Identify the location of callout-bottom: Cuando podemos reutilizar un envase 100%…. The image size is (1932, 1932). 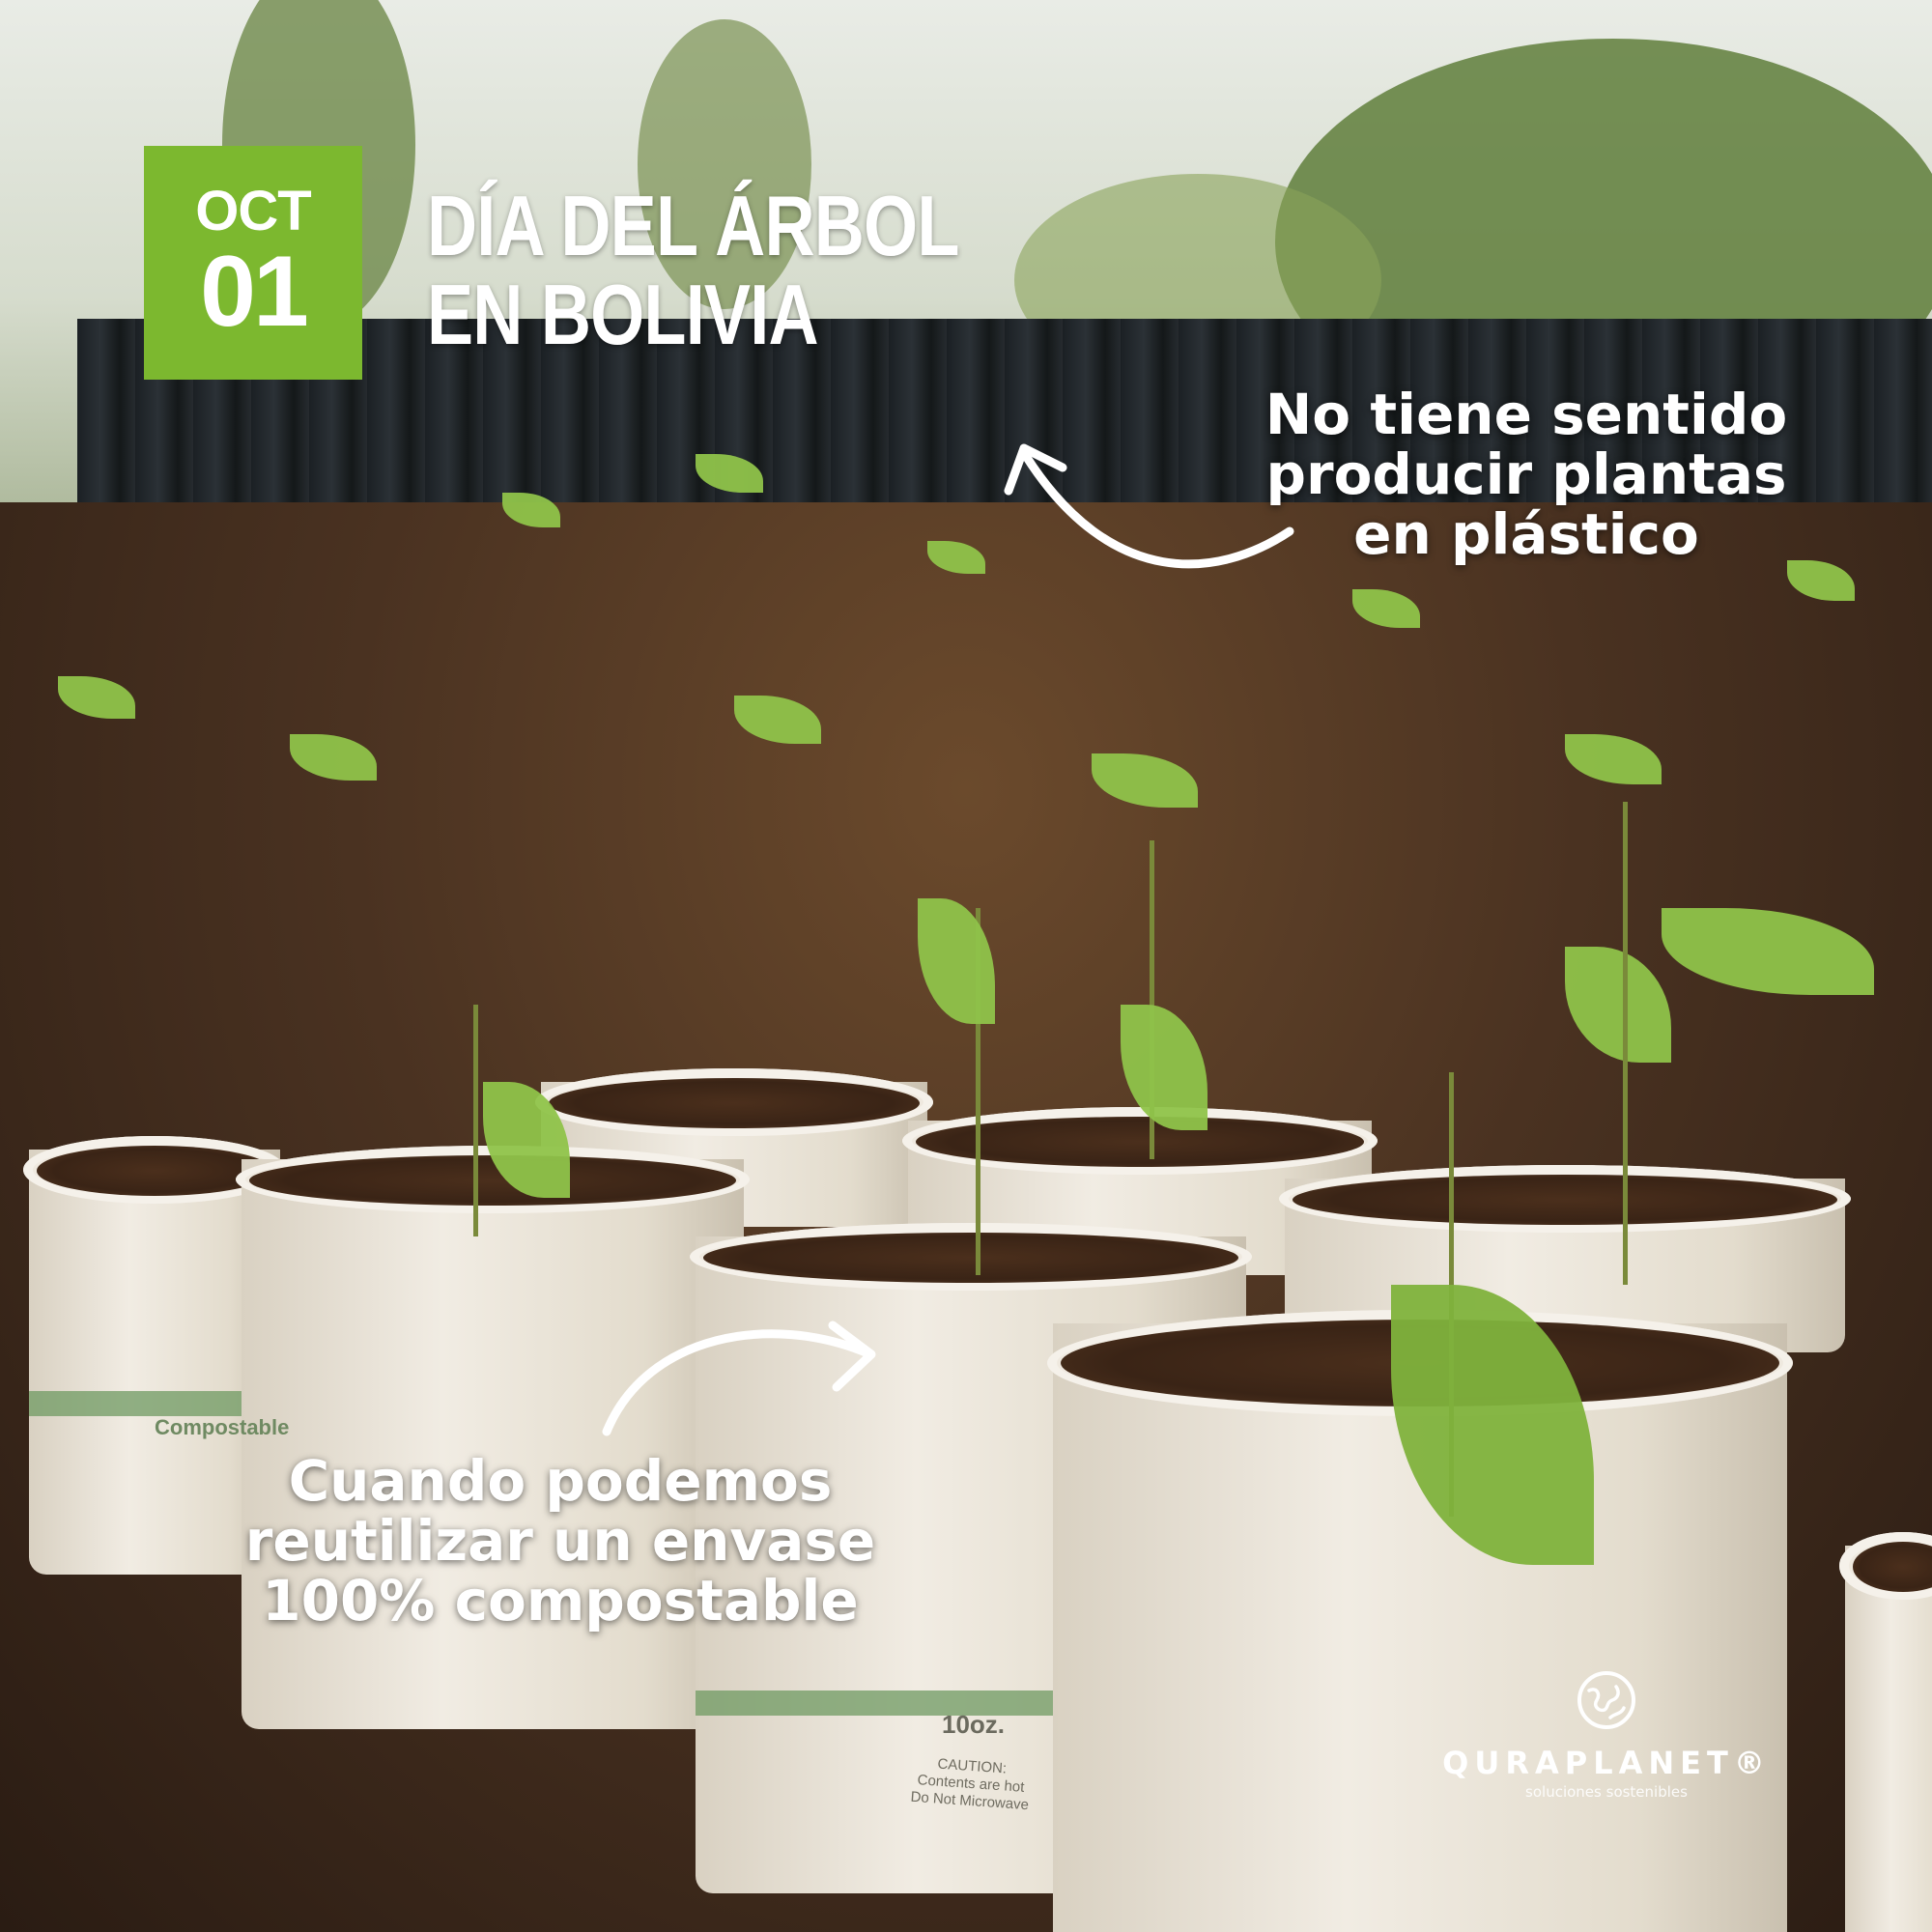
(560, 1541).